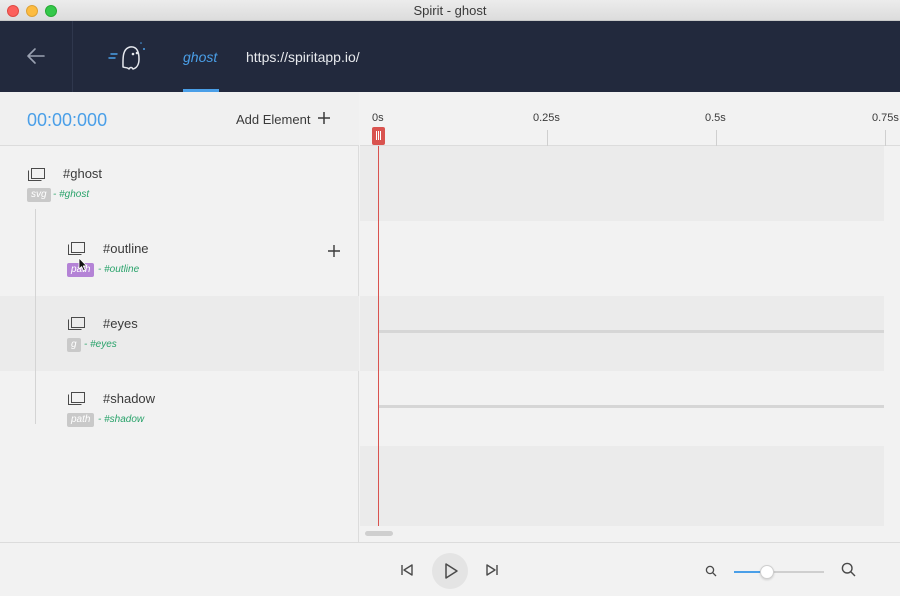 This screenshot has height=596, width=900. I want to click on playhead-handle, so click(378, 136).